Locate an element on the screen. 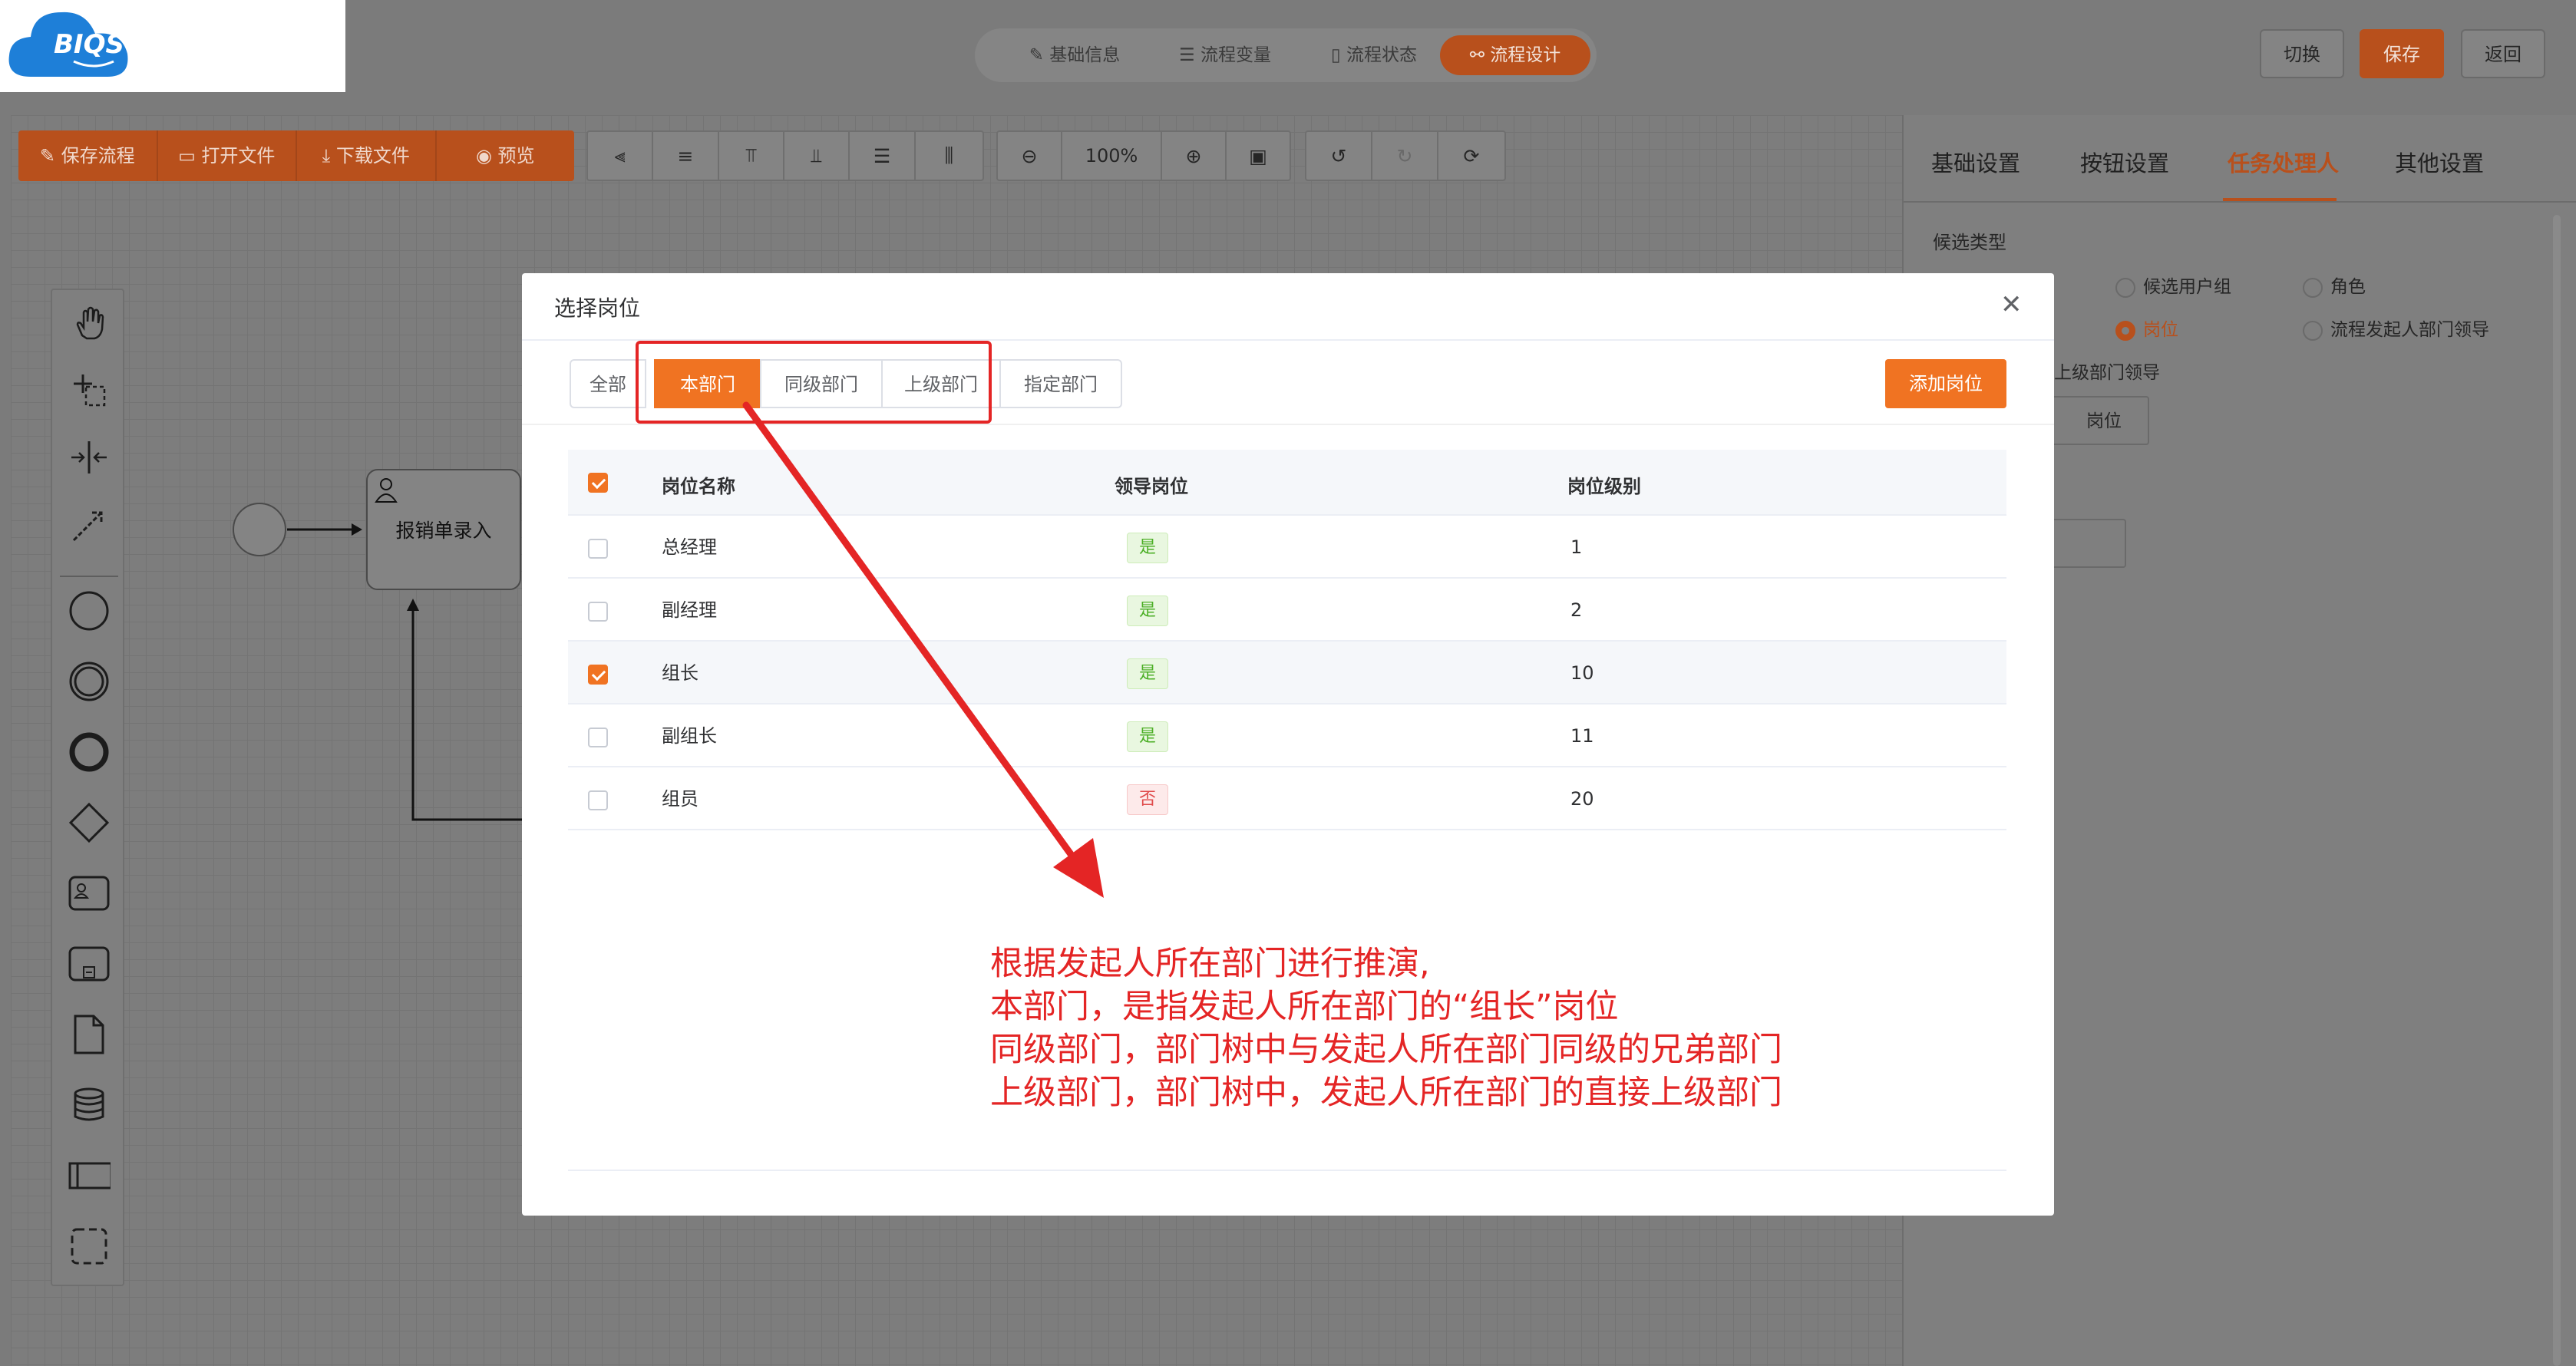 This screenshot has height=1366, width=2576. file-toolbar: ✎ 保存流程 ▭ 打开文件 ⤓ 下载文件 ◉ 预览 is located at coordinates (296, 156).